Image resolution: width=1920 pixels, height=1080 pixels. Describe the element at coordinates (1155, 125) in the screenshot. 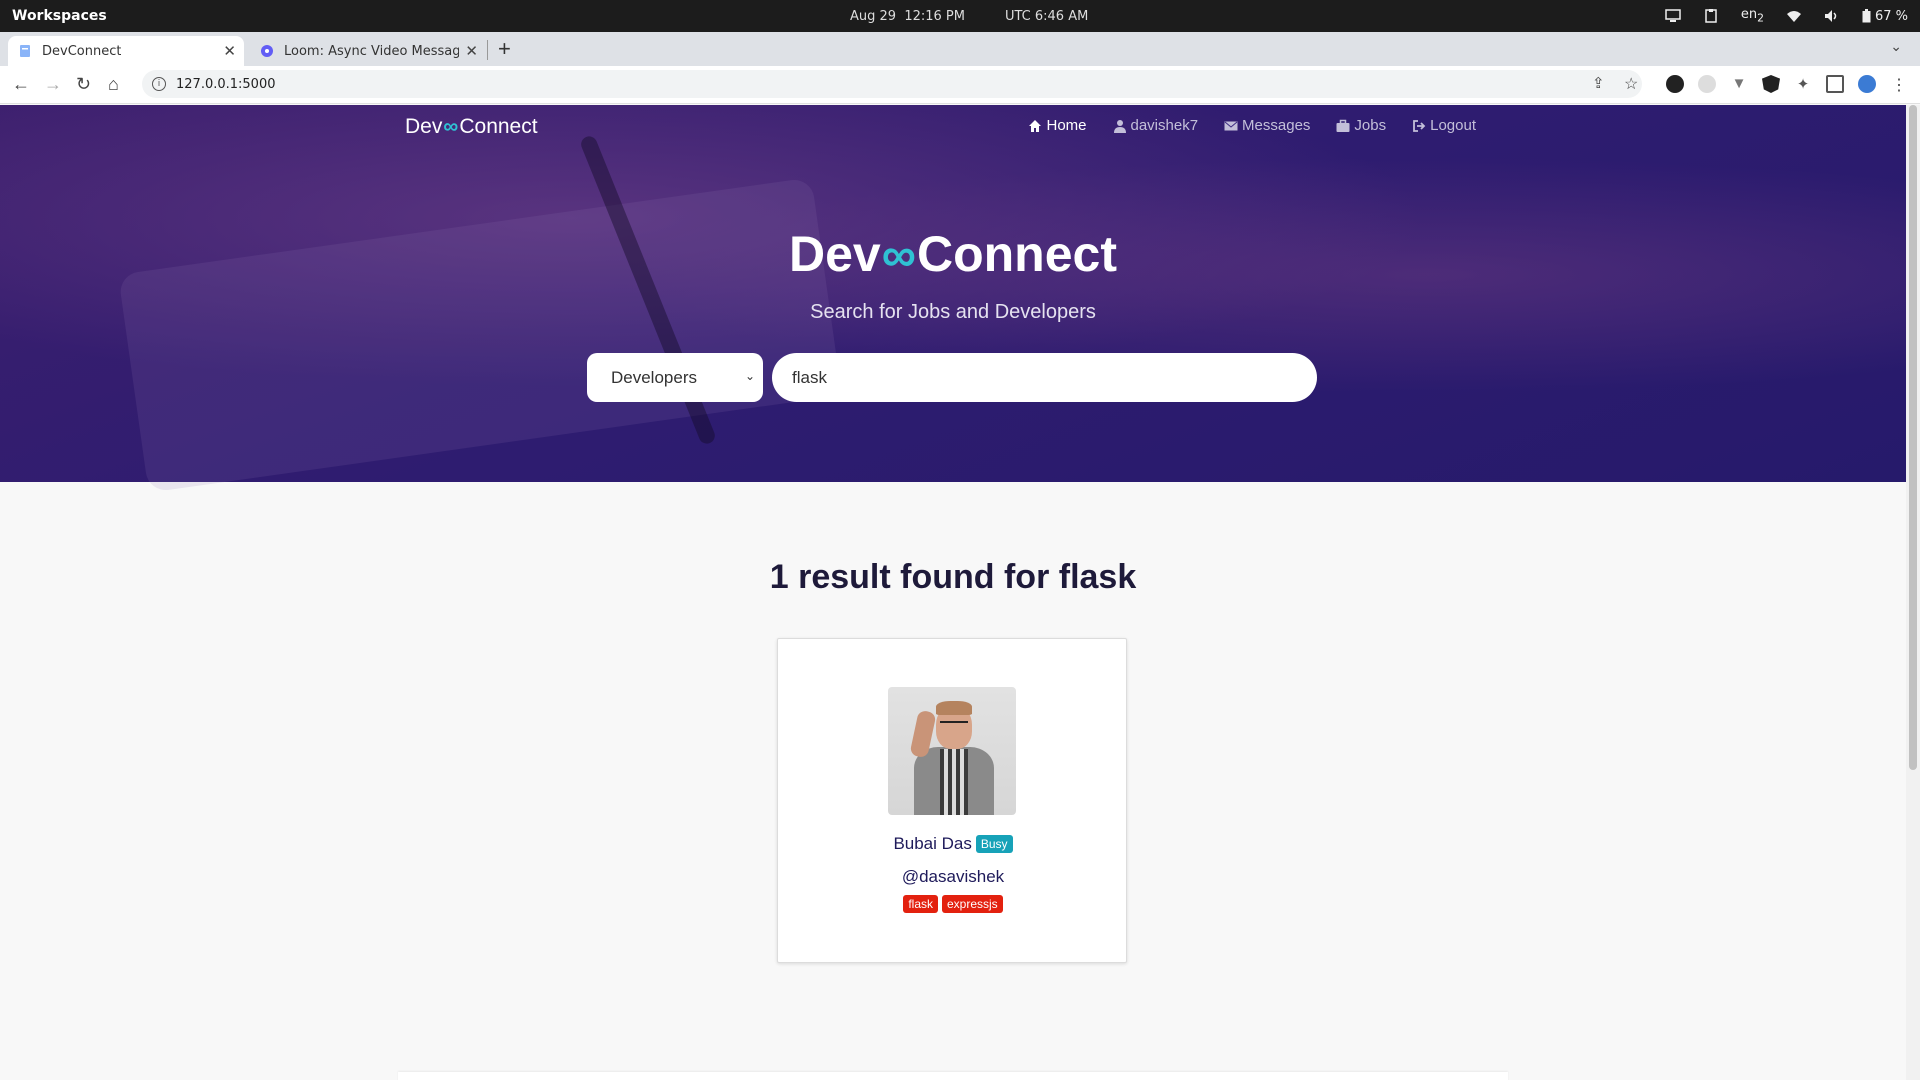

I see `nav-profile: davishek7` at that location.